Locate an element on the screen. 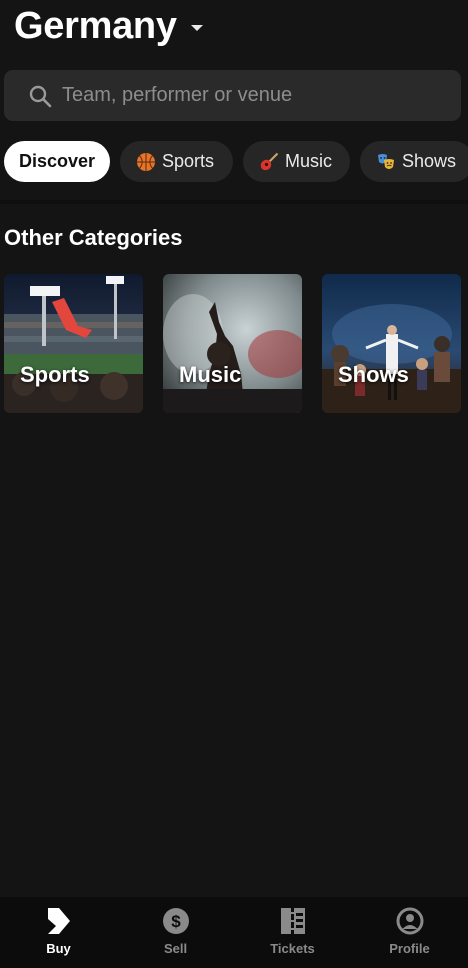  nav-item-tickets: Tickets is located at coordinates (292, 926).